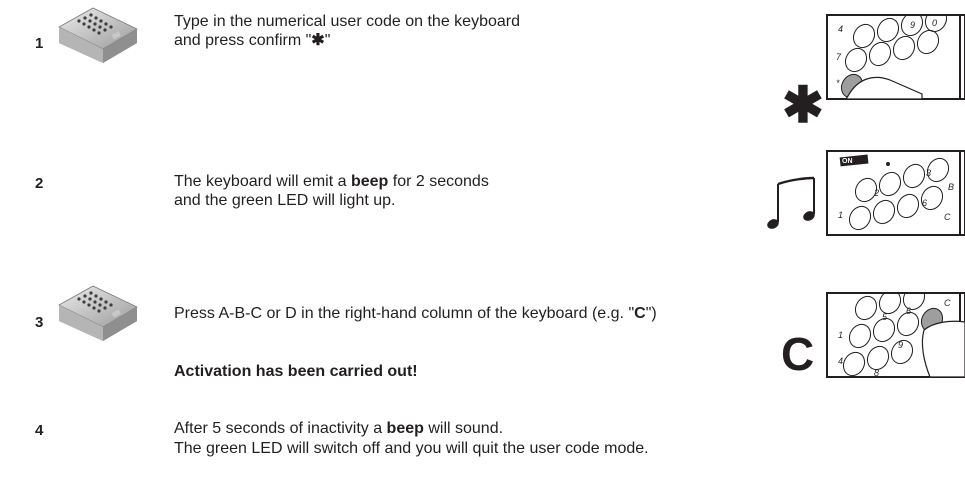 This screenshot has height=483, width=965. What do you see at coordinates (39, 43) in the screenshot?
I see `step-number-1: 1` at bounding box center [39, 43].